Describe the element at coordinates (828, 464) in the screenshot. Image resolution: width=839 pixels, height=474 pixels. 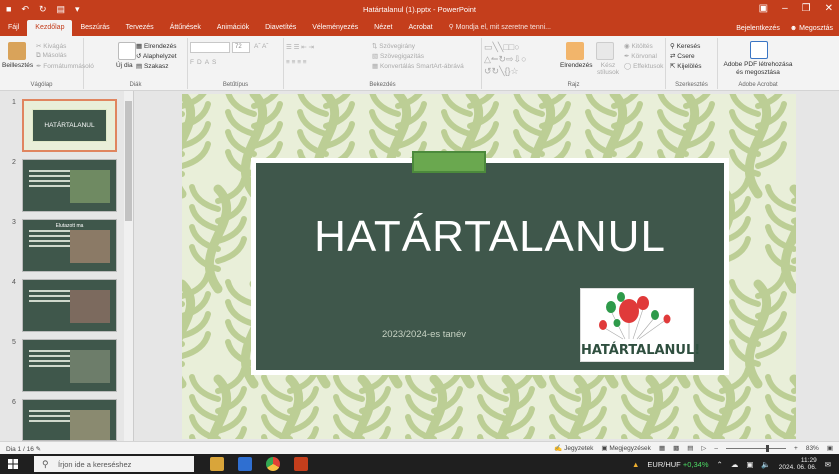
I see `notification-icon: ✉` at that location.